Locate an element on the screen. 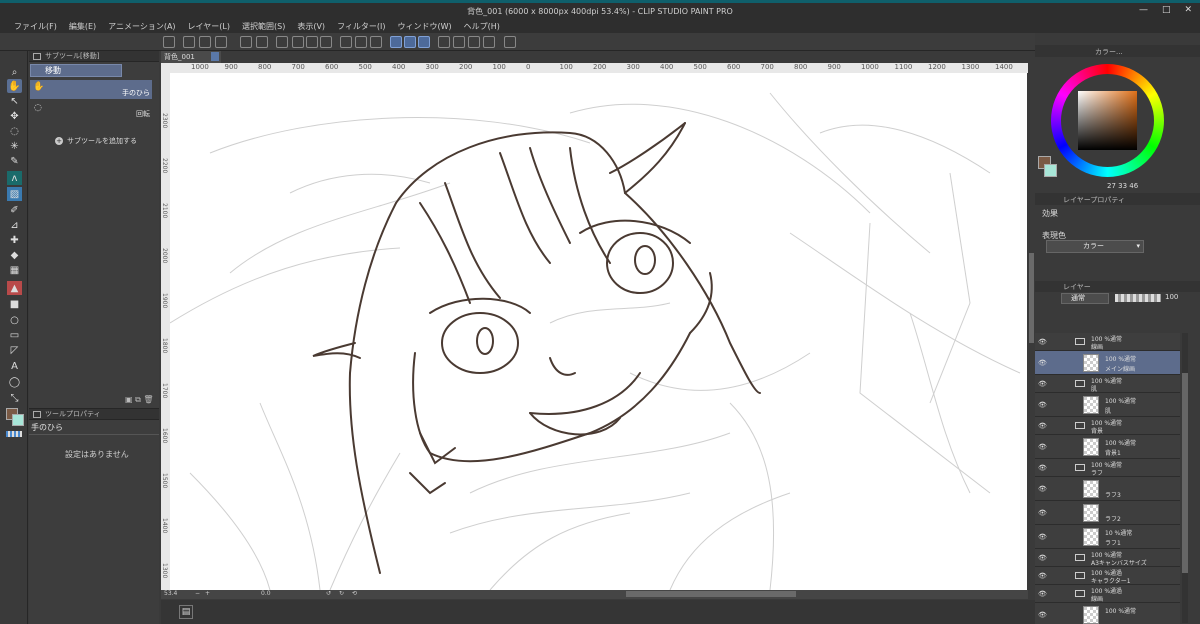 Image resolution: width=1200 pixels, height=624 pixels. loading-icon is located at coordinates (282, 42).